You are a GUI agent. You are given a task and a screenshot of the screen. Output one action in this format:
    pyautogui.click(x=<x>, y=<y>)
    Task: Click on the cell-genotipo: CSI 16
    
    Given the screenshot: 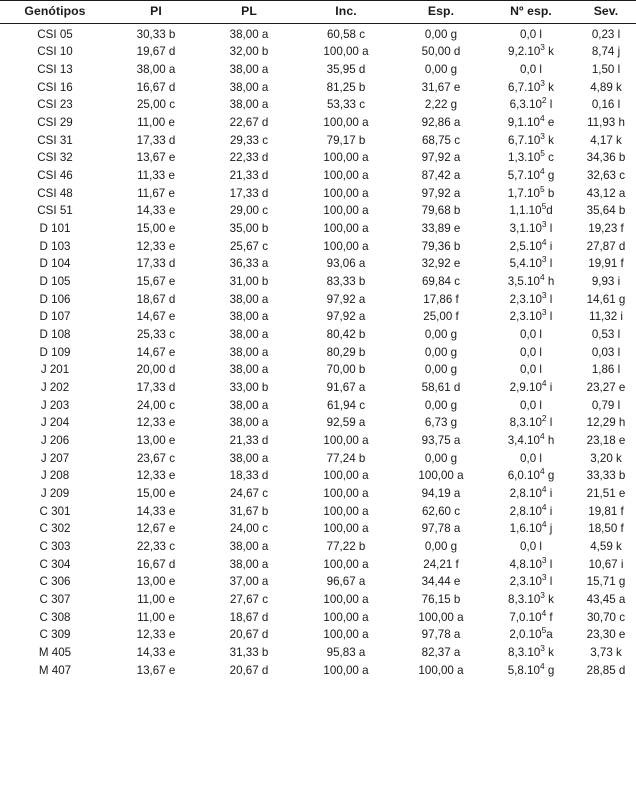 What is the action you would take?
    pyautogui.click(x=55, y=87)
    